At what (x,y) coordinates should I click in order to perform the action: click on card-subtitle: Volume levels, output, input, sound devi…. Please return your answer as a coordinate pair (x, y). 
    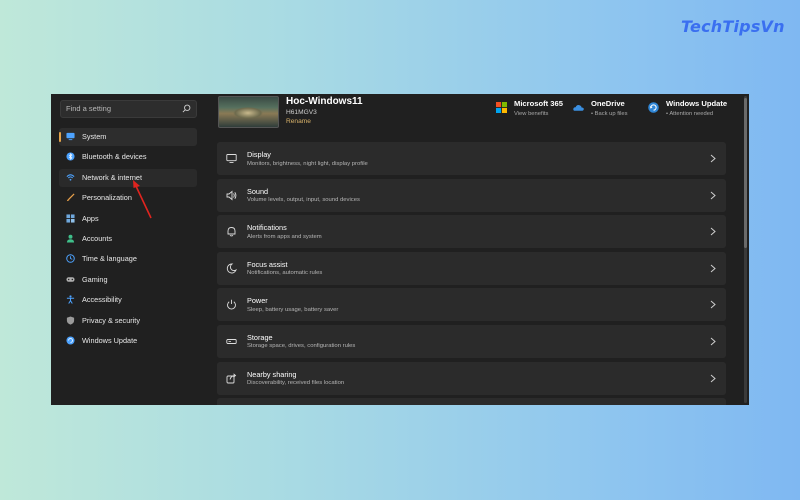
    Looking at the image, I should click on (303, 200).